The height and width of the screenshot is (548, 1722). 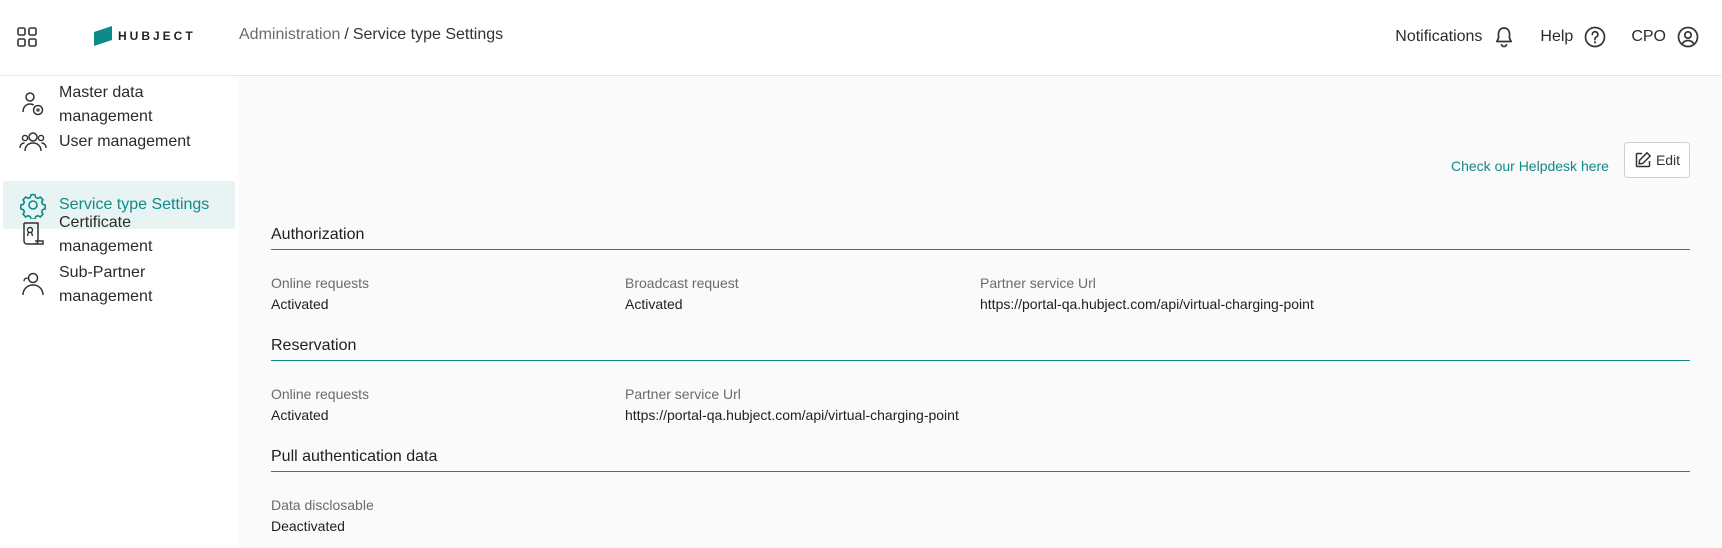 What do you see at coordinates (106, 246) in the screenshot?
I see `sidebar-label-certificate-2: management` at bounding box center [106, 246].